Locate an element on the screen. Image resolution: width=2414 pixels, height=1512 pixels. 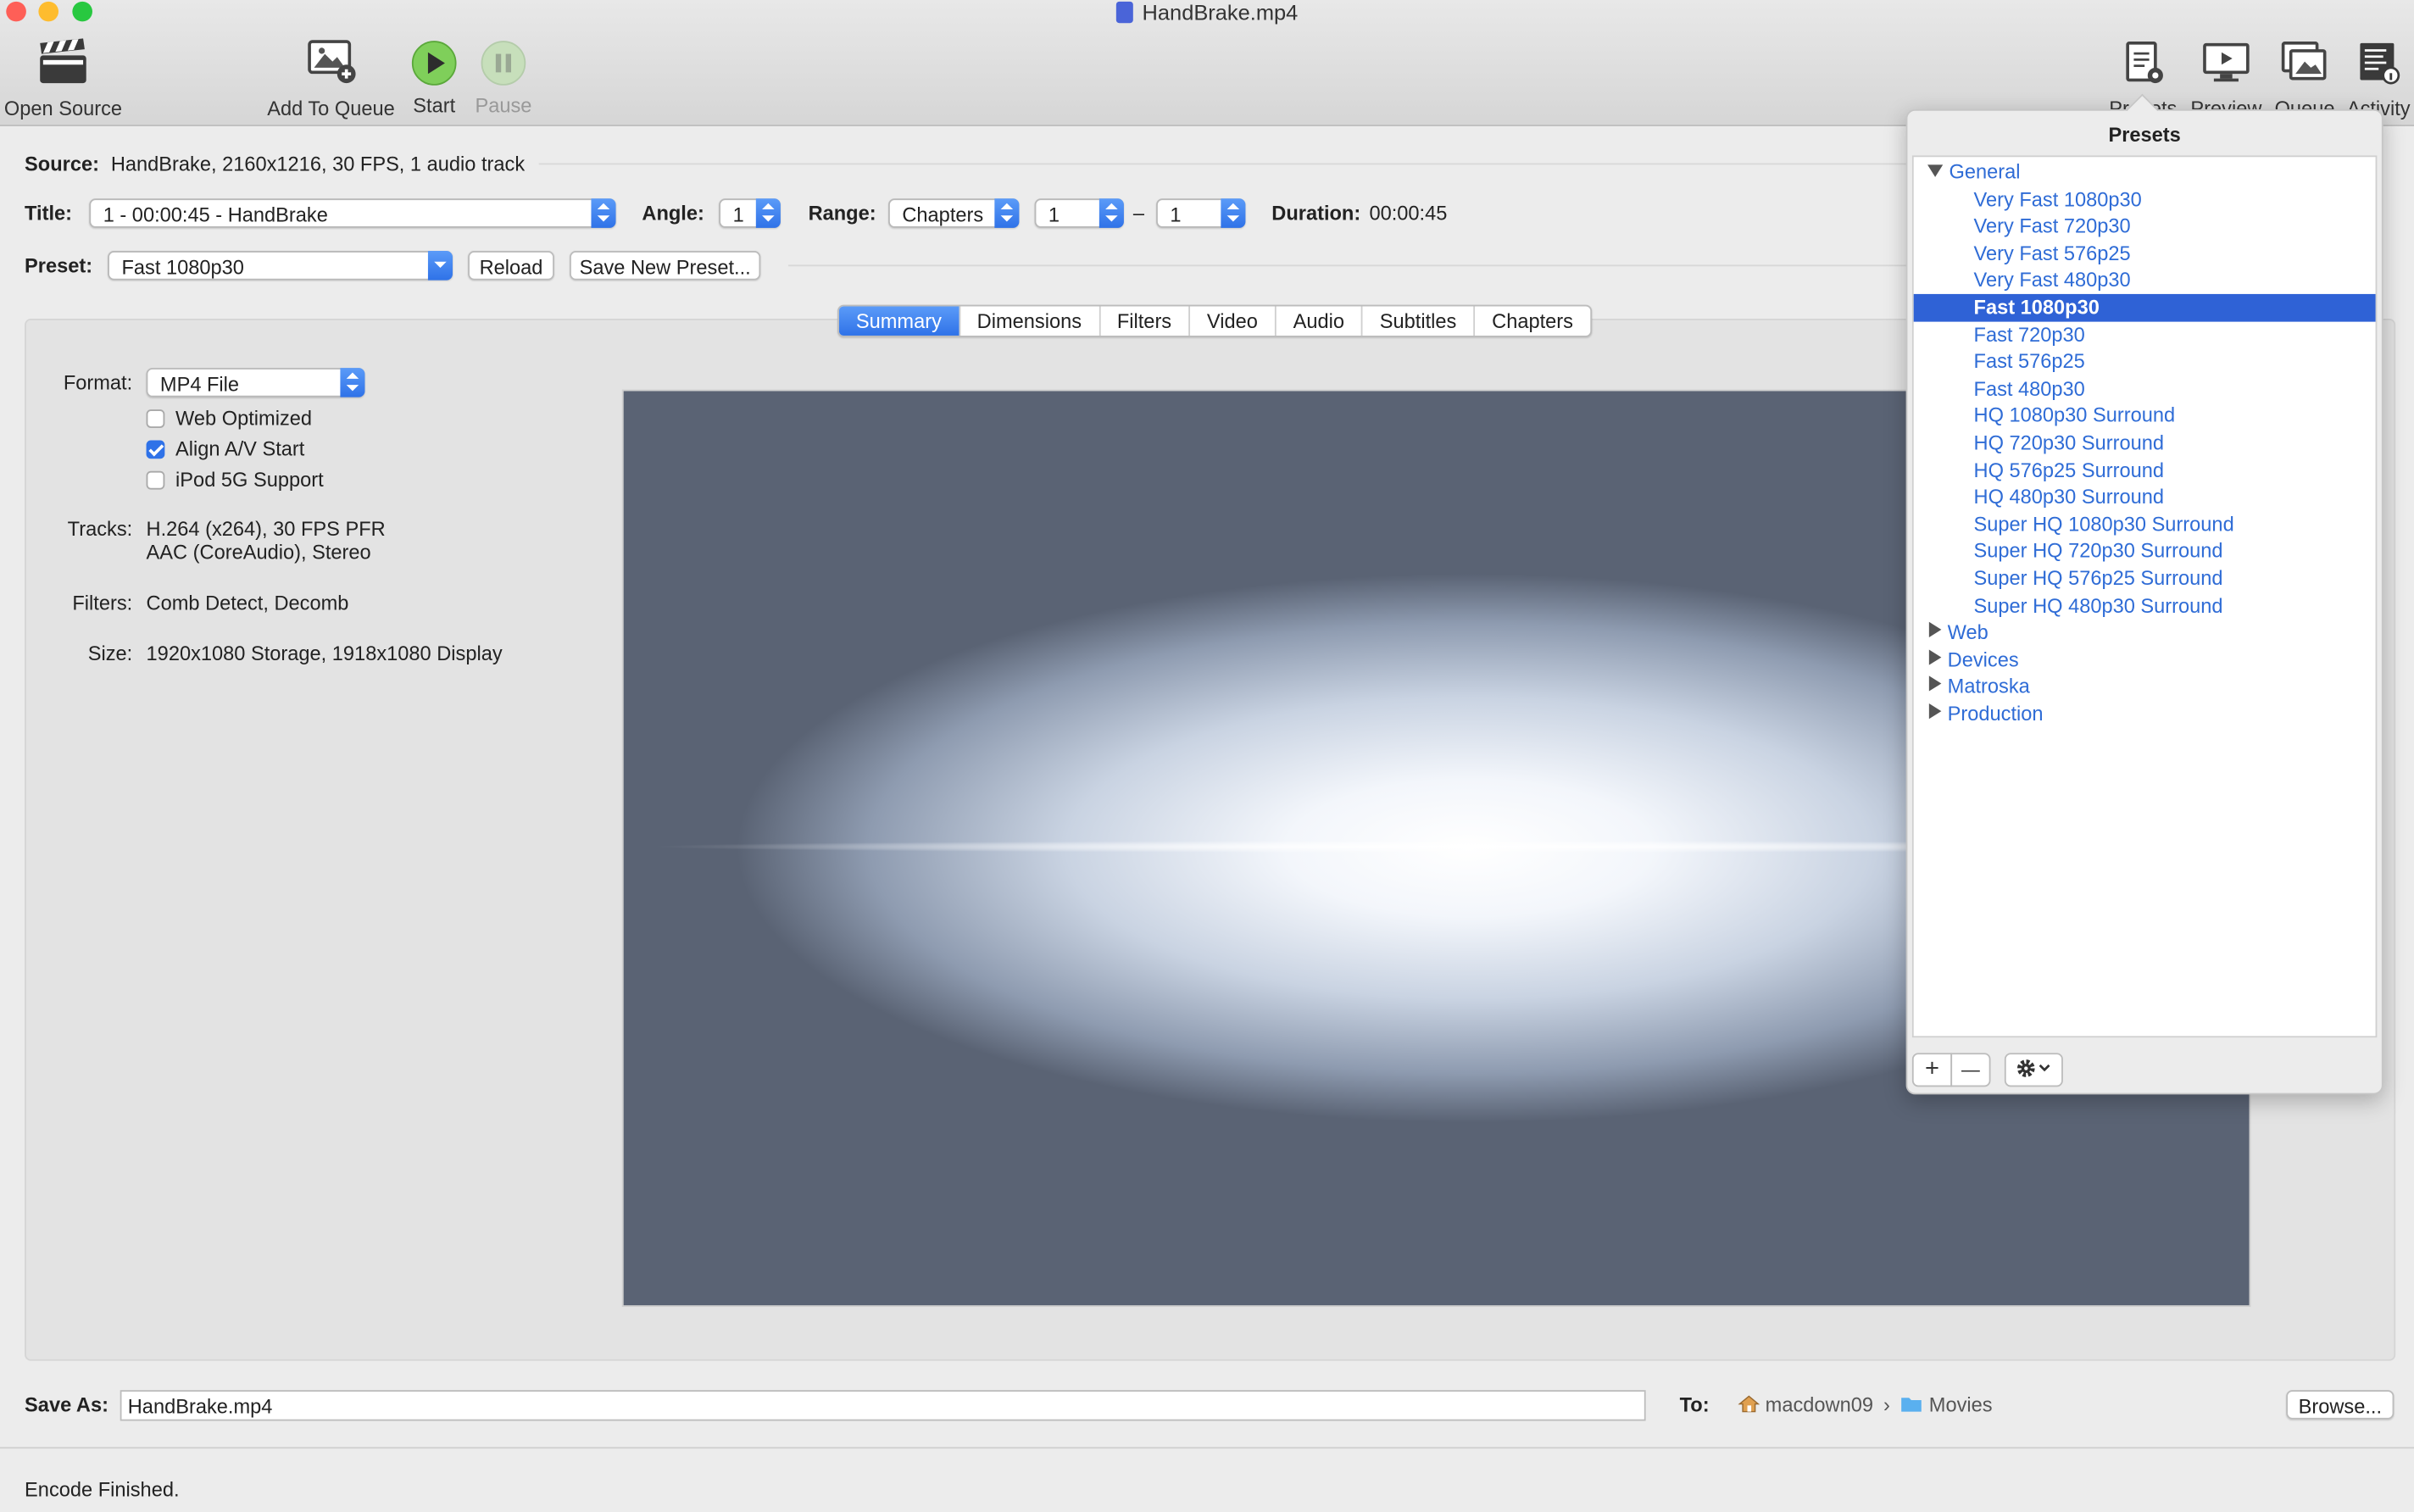
activity-button: Activity is located at coordinates (2378, 80).